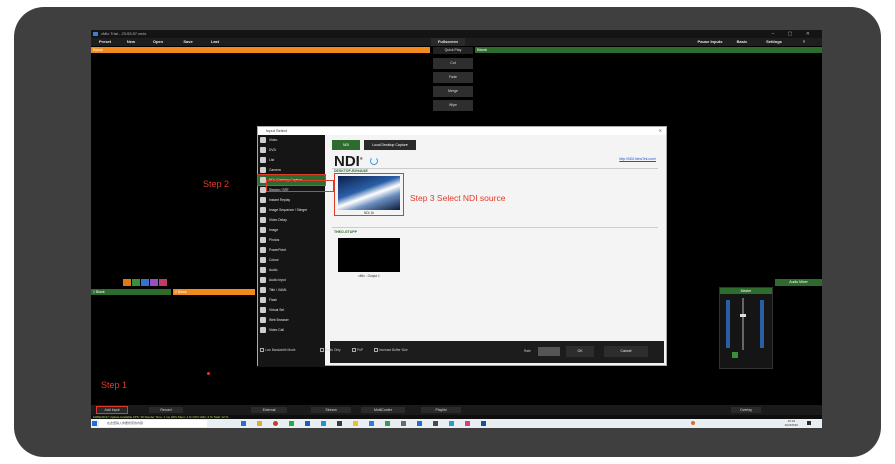 The width and height of the screenshot is (895, 464). What do you see at coordinates (291, 170) in the screenshot?
I see `input-type-camera: Camera` at bounding box center [291, 170].